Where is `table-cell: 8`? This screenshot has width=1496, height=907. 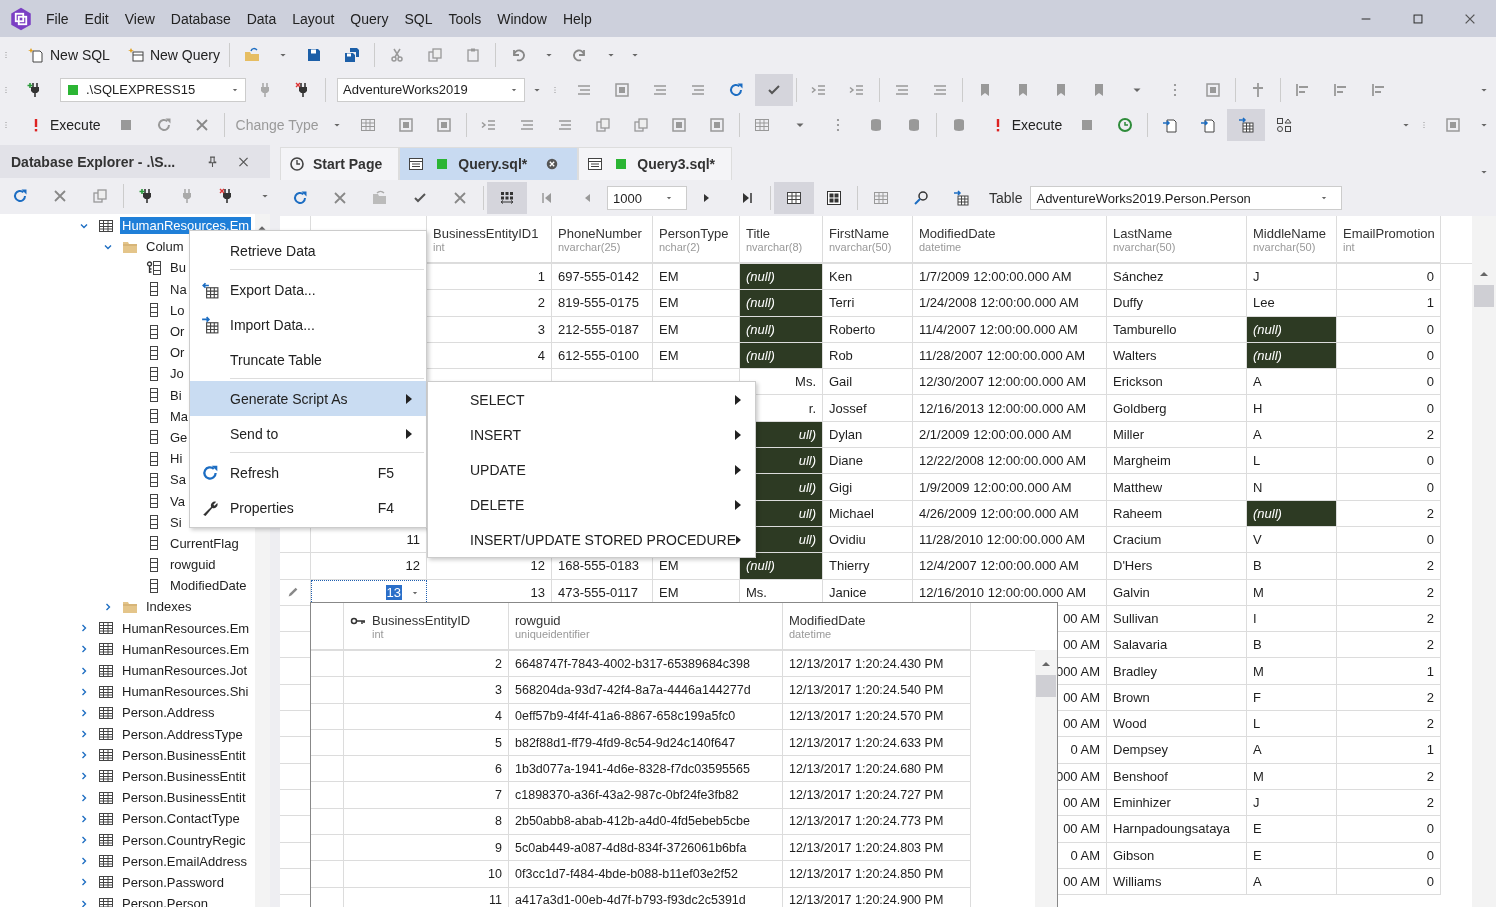
table-cell: 8 is located at coordinates (426, 822).